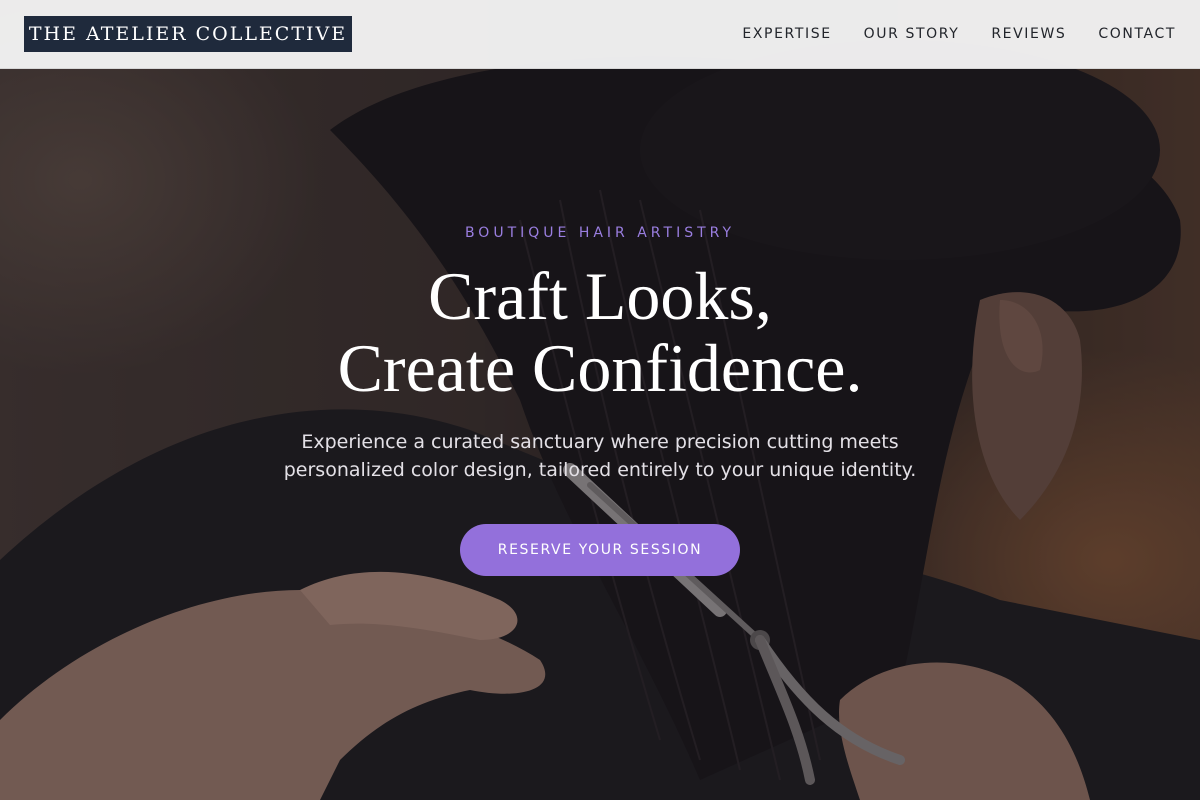 The image size is (1200, 800). What do you see at coordinates (600, 233) in the screenshot?
I see `hero-eyebrow: BOUTIQUE HAIR ARTISTRY` at bounding box center [600, 233].